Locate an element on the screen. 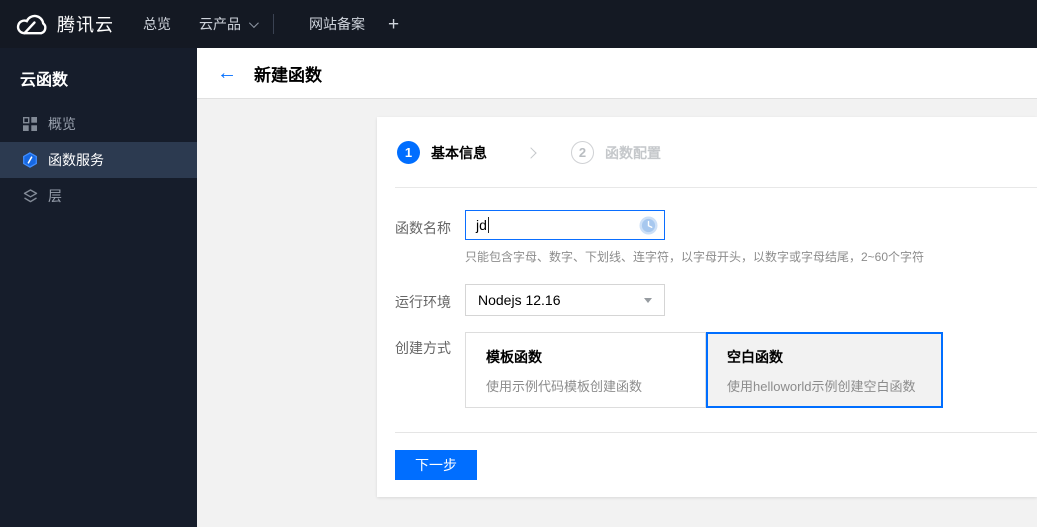 Image resolution: width=1037 pixels, height=527 pixels. topbar: 腾讯云 总览 云产品 网站备案 + is located at coordinates (518, 24).